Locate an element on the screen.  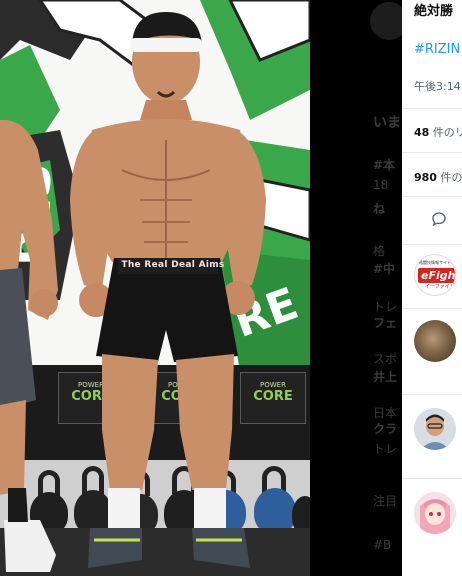
bg-text: フェ is located at coordinates (385, 323).